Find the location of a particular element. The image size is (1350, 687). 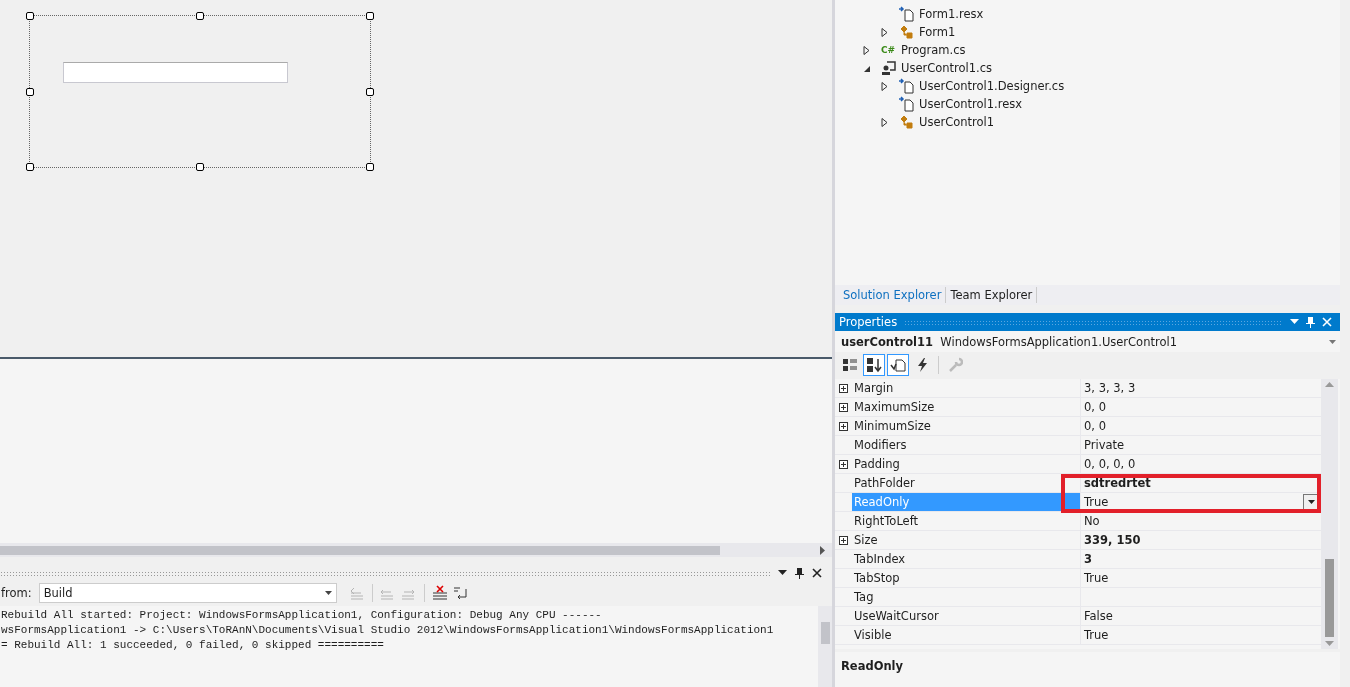

tree-item: Program.cs is located at coordinates (933, 50).